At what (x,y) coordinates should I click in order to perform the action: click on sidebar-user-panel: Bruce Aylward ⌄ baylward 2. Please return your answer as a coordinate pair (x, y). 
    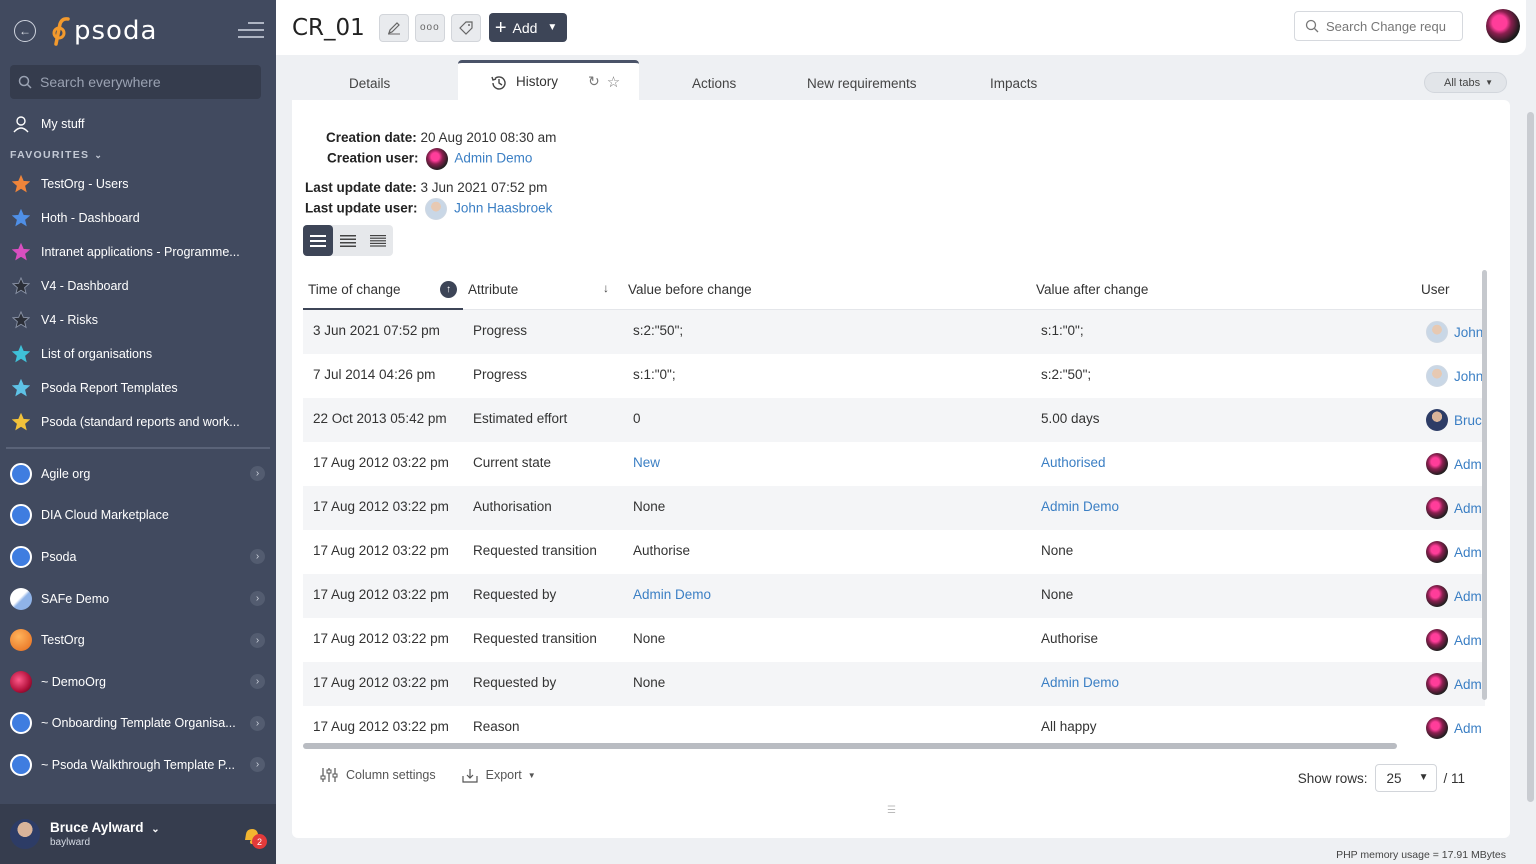
    Looking at the image, I should click on (138, 834).